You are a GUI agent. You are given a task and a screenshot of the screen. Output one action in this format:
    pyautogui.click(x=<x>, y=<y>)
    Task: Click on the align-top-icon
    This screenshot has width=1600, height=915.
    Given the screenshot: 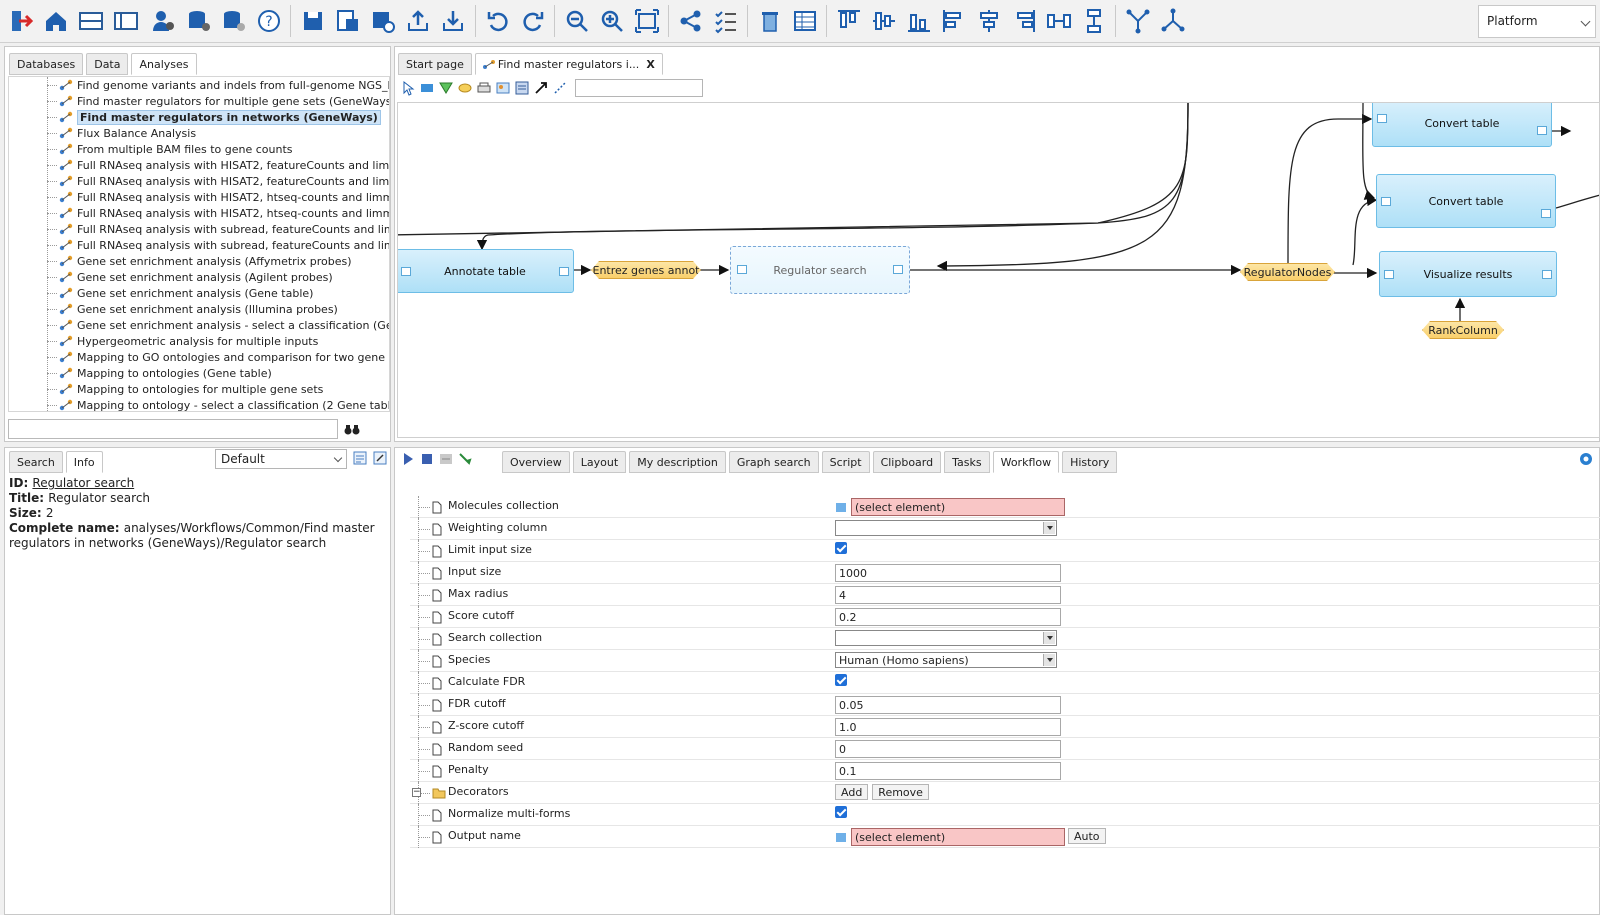 What is the action you would take?
    pyautogui.click(x=849, y=21)
    